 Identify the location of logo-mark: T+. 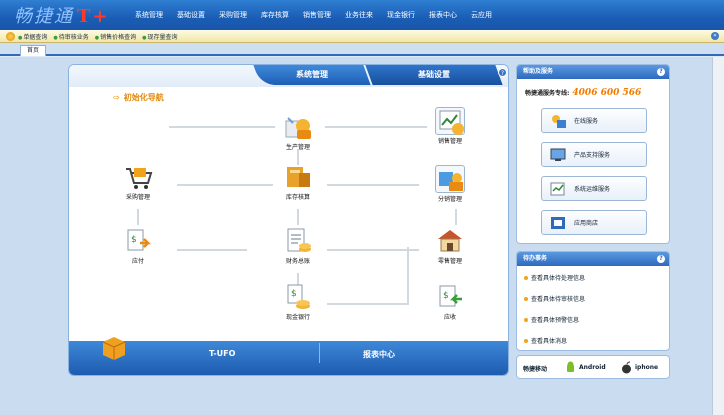
(93, 16).